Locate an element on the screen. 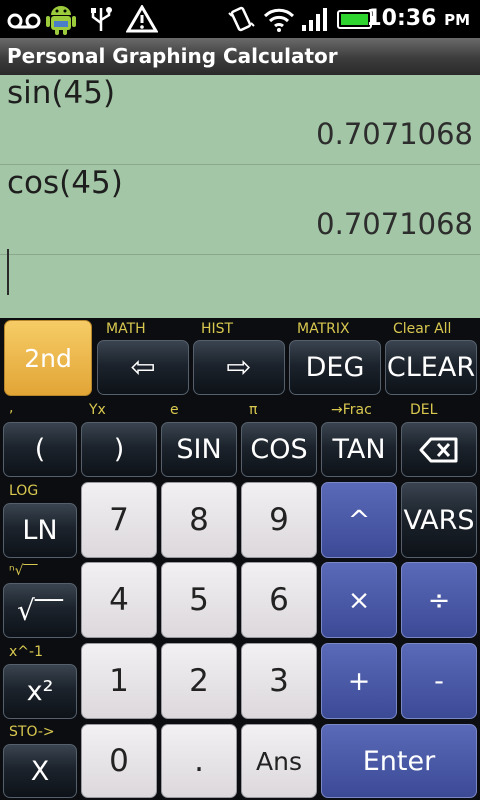 The height and width of the screenshot is (800, 480). power-button: ^ is located at coordinates (359, 520).